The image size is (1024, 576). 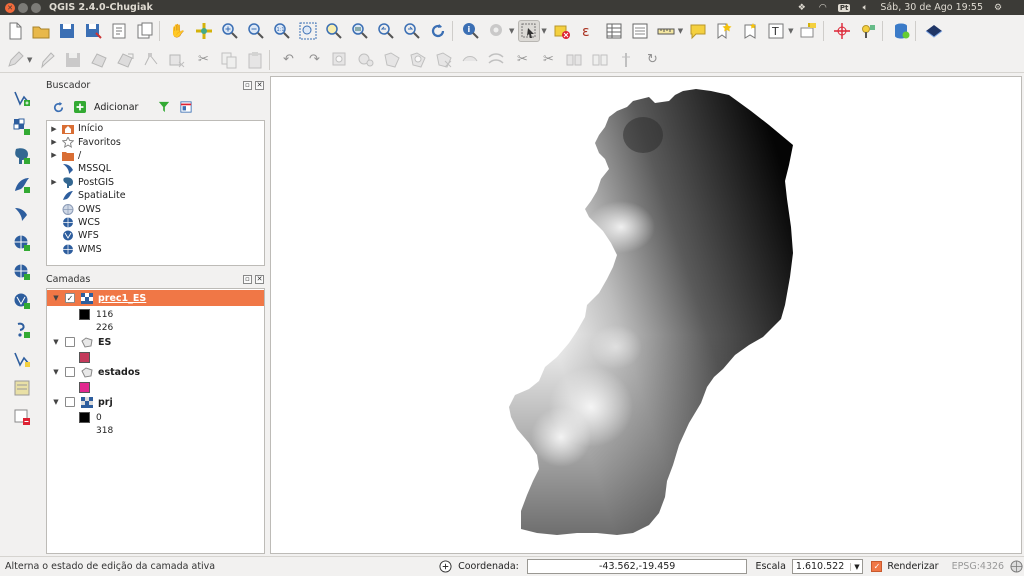 I want to click on map-tips-icon, so click(x=698, y=31).